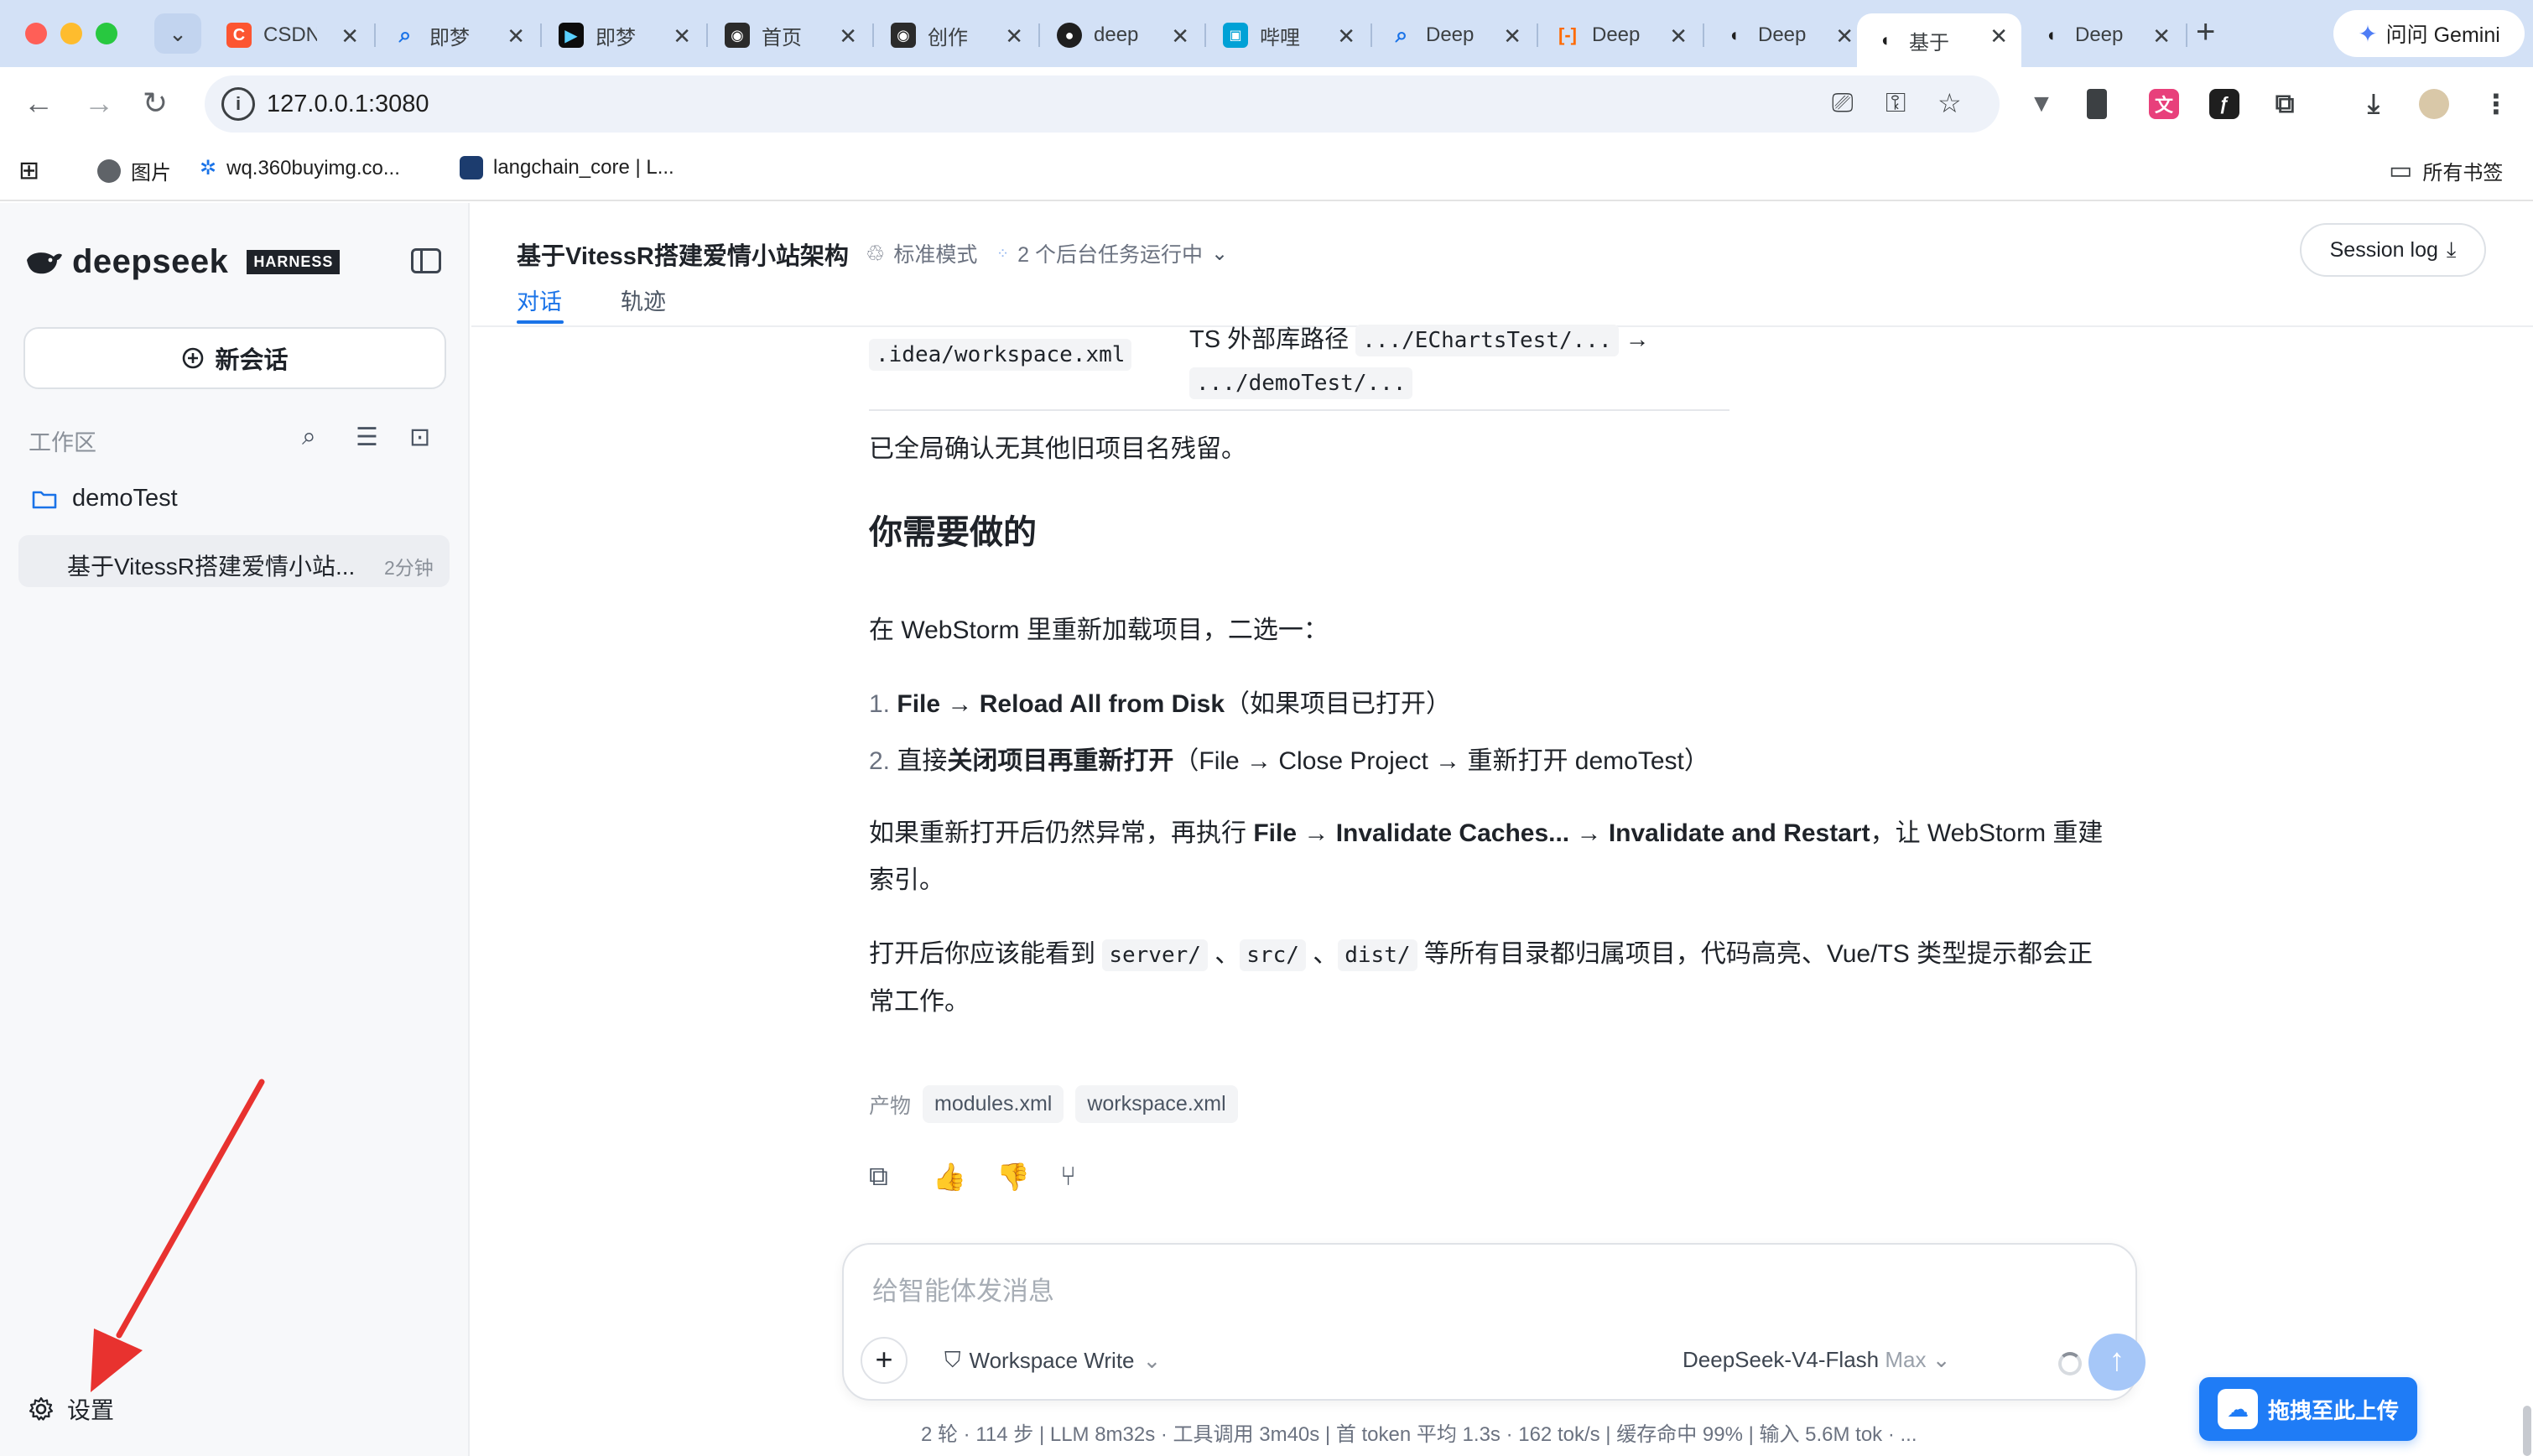 The width and height of the screenshot is (2533, 1456). Describe the element at coordinates (183, 262) in the screenshot. I see `brand-logo: deepseek HARNESS` at that location.